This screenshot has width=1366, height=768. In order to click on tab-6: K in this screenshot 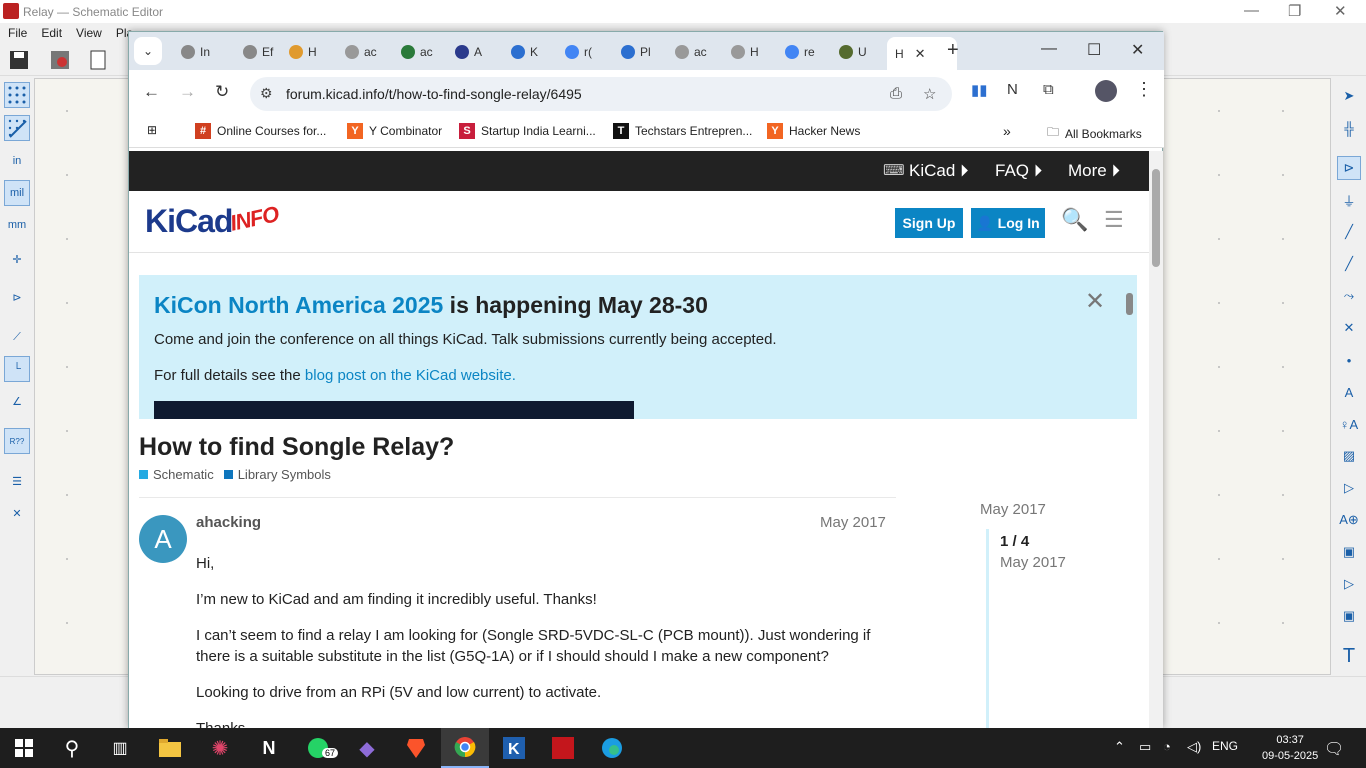, I will do `click(529, 52)`.